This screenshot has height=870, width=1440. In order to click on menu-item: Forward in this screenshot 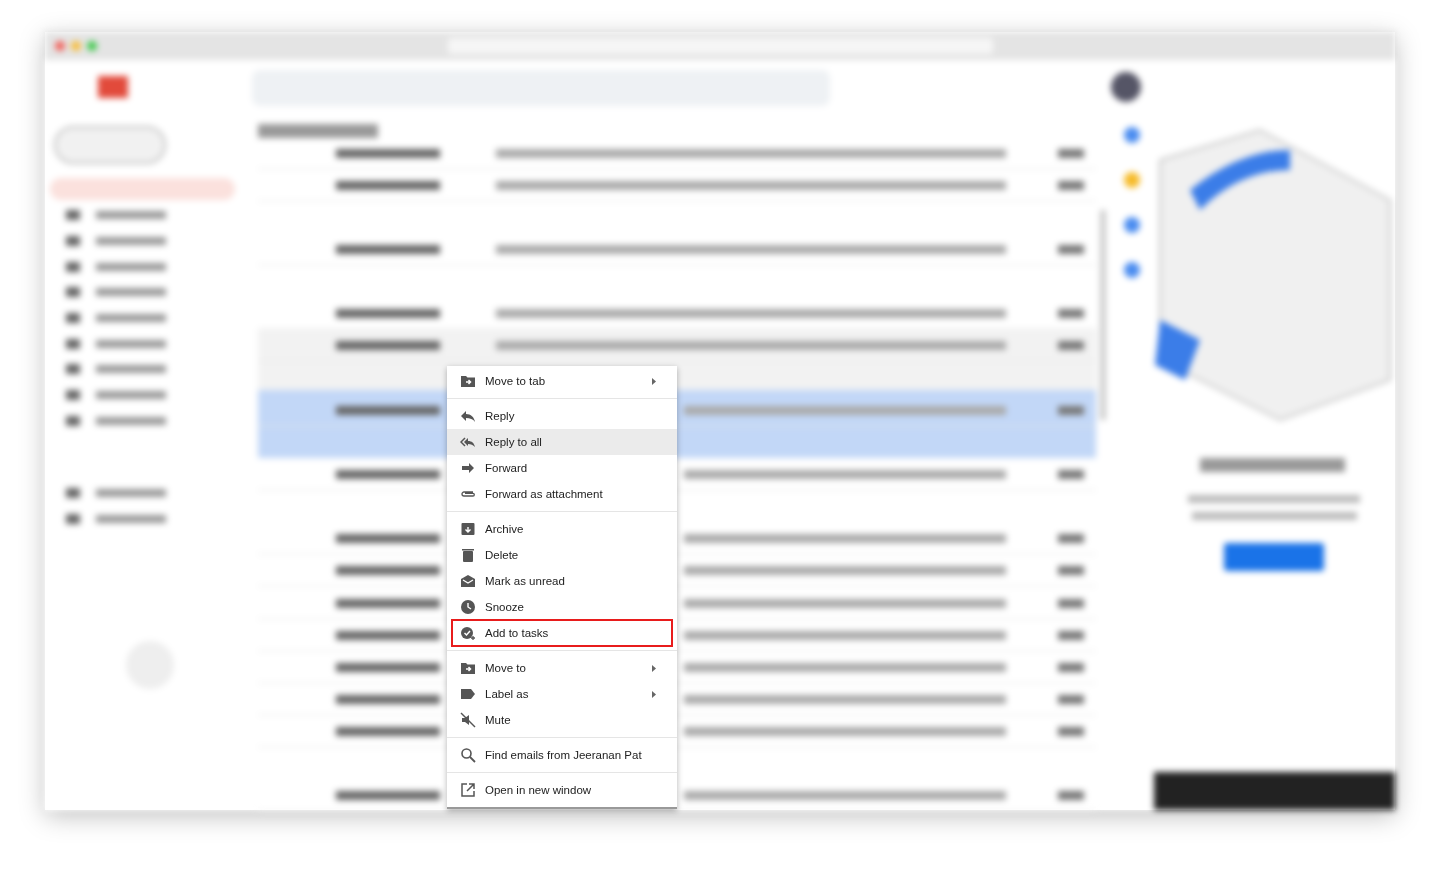, I will do `click(562, 468)`.